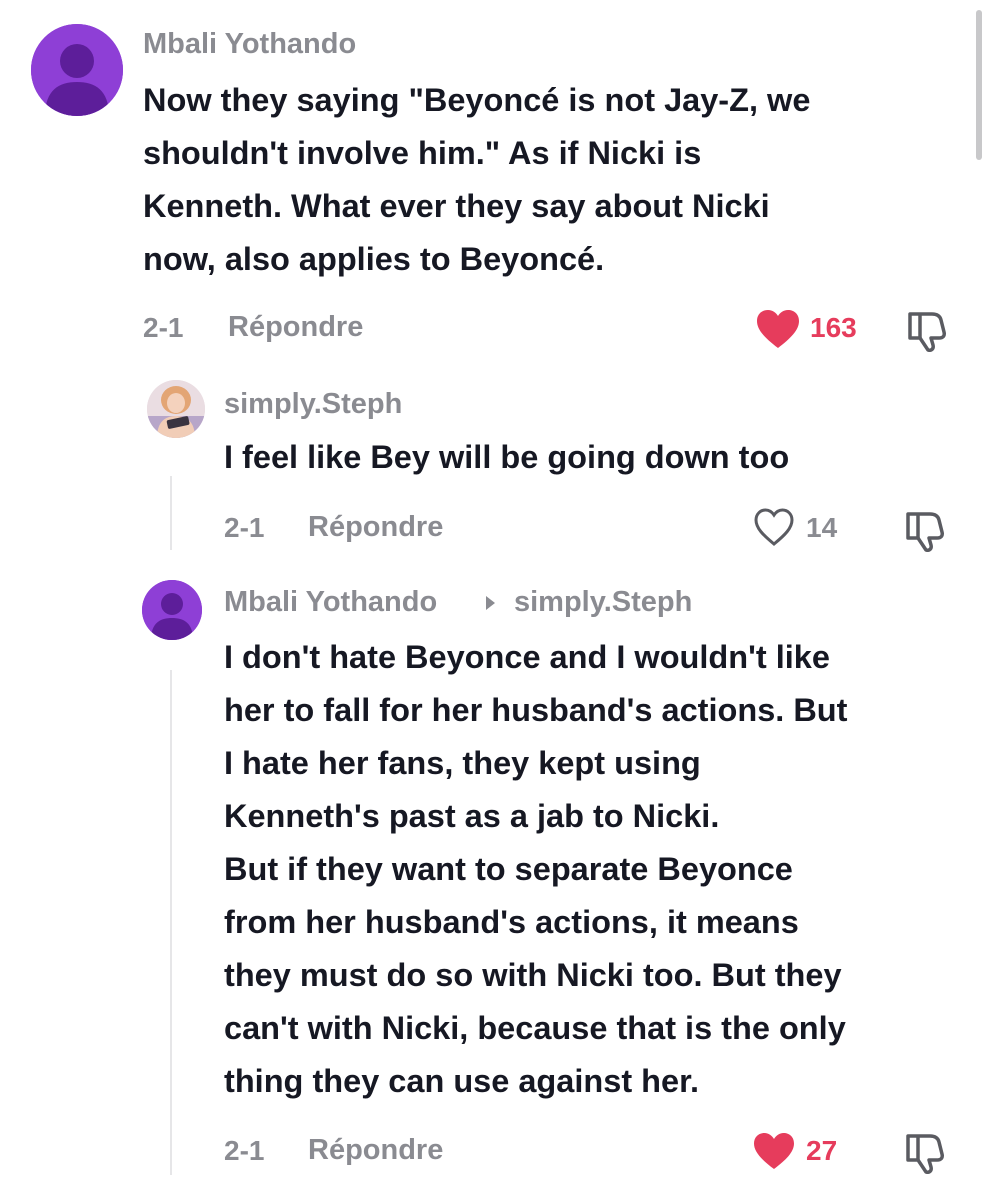 This screenshot has height=1200, width=991. I want to click on comment-text-line: shouldn't involve him." As if Nicki is, so click(422, 153).